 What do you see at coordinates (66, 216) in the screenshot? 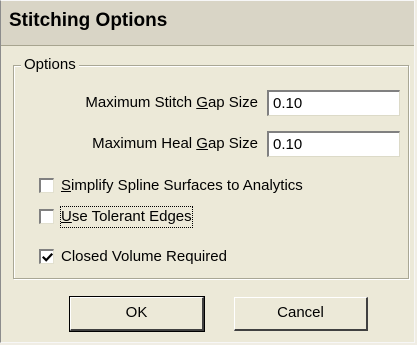
I see `tolerant-edges-label-accel: U` at bounding box center [66, 216].